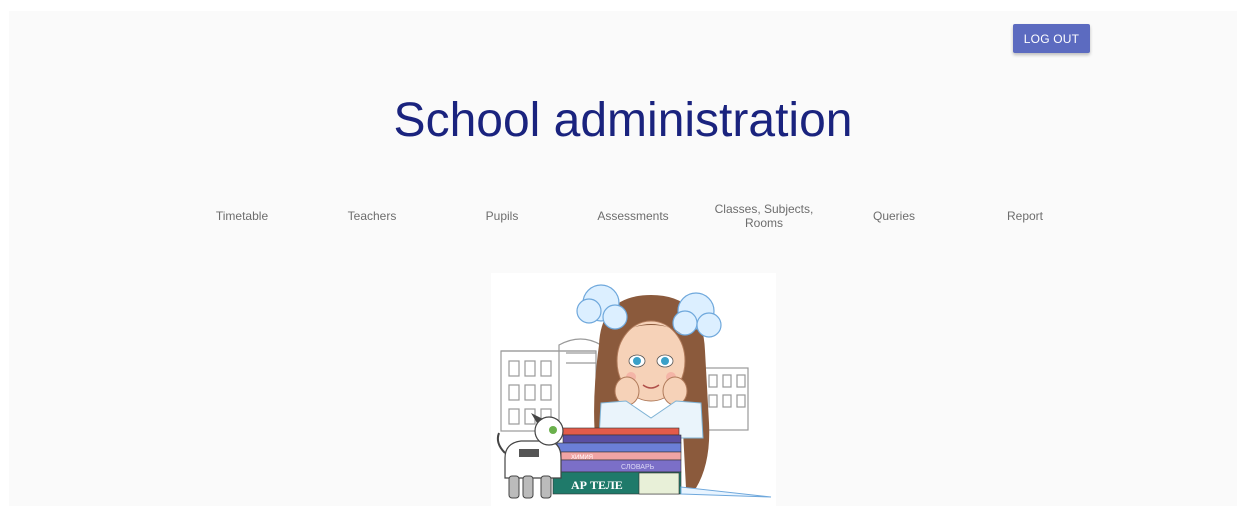 The height and width of the screenshot is (506, 1246). What do you see at coordinates (597, 485) in the screenshot?
I see `book-spine-text: АР ТЕЛЕ` at bounding box center [597, 485].